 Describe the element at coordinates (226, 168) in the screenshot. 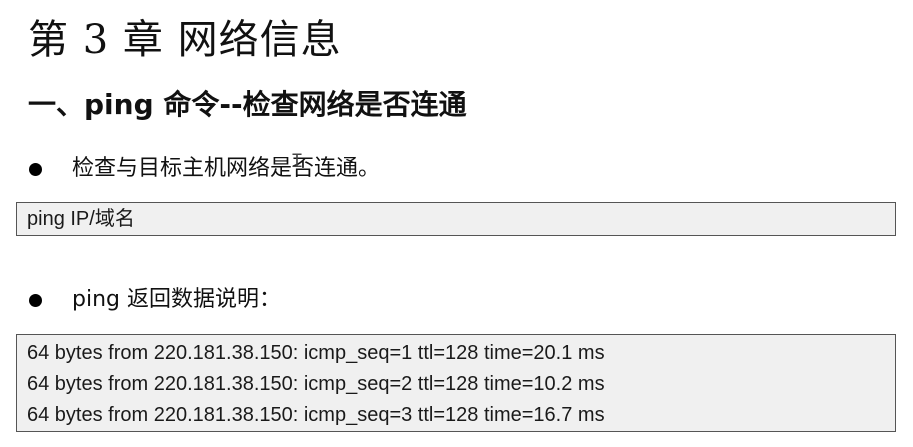

I see `bullet-text: 检查与目标主机网络是否连通。` at that location.